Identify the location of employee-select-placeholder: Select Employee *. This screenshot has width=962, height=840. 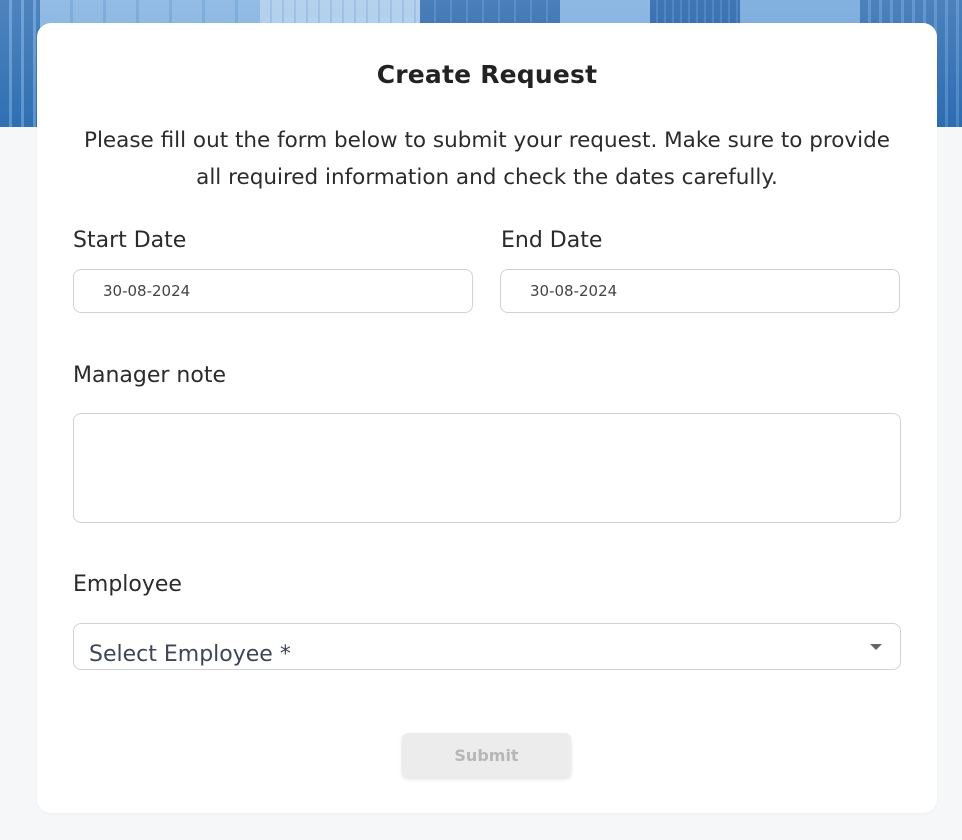
(190, 654).